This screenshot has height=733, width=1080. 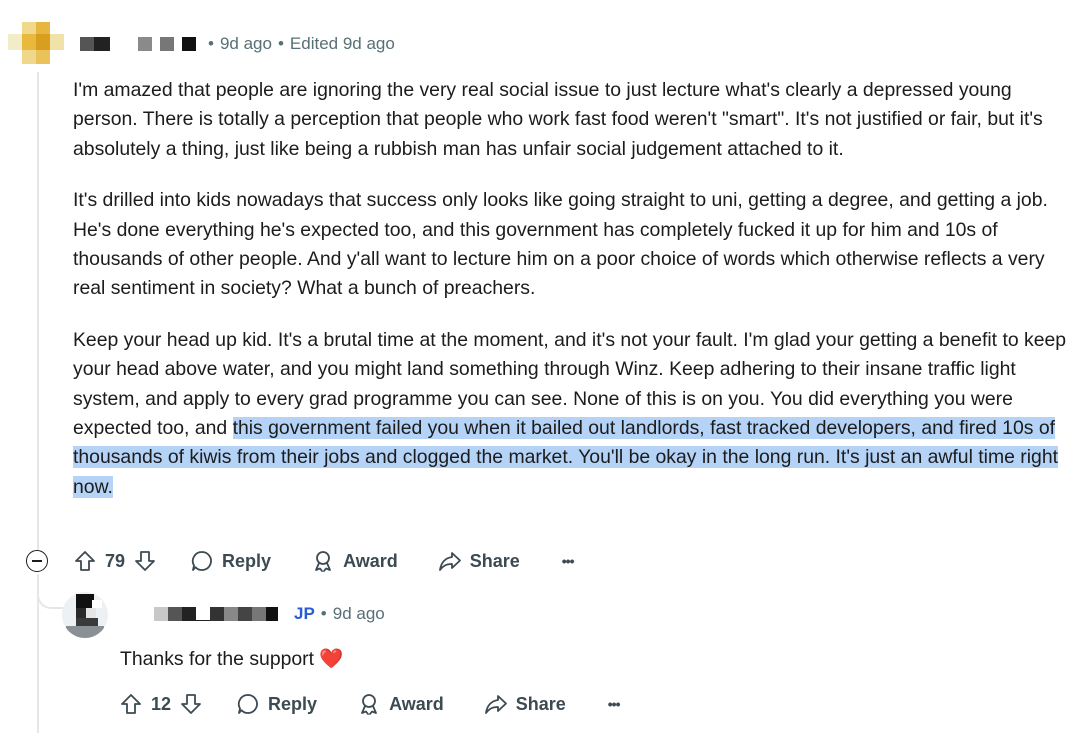 I want to click on vote-control: 12, so click(x=161, y=704).